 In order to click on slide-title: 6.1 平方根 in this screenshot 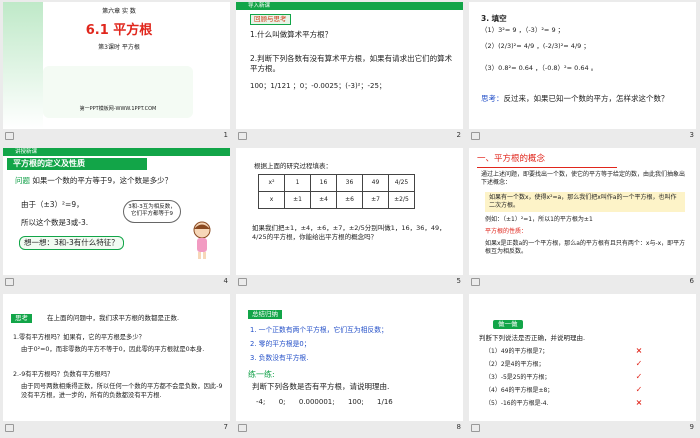, I will do `click(119, 30)`.